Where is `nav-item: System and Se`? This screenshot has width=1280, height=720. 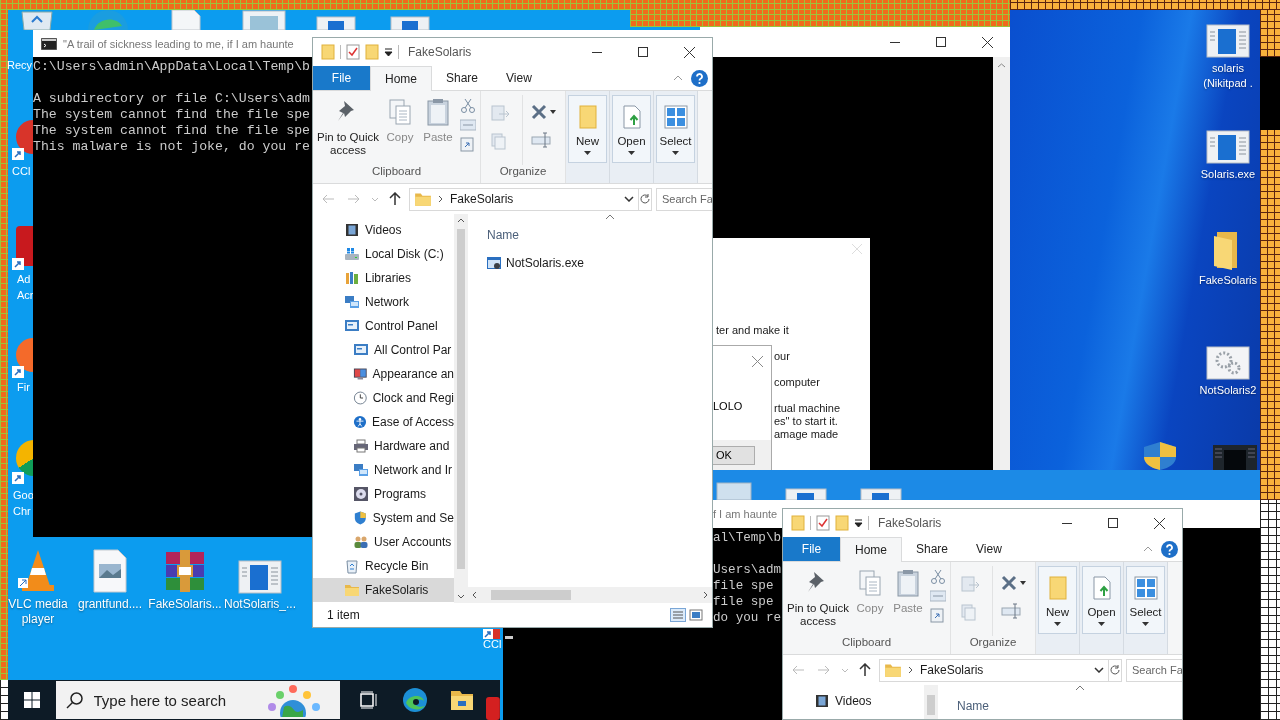 nav-item: System and Se is located at coordinates (383, 518).